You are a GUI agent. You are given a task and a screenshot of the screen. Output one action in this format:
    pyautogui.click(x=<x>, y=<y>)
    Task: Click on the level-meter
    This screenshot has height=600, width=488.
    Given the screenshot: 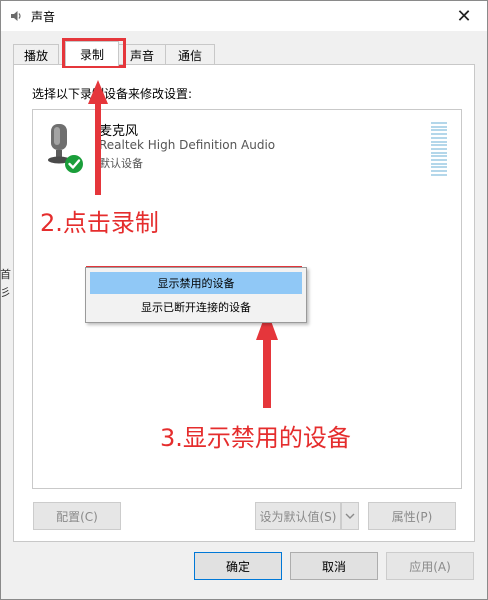 What is the action you would take?
    pyautogui.click(x=439, y=149)
    